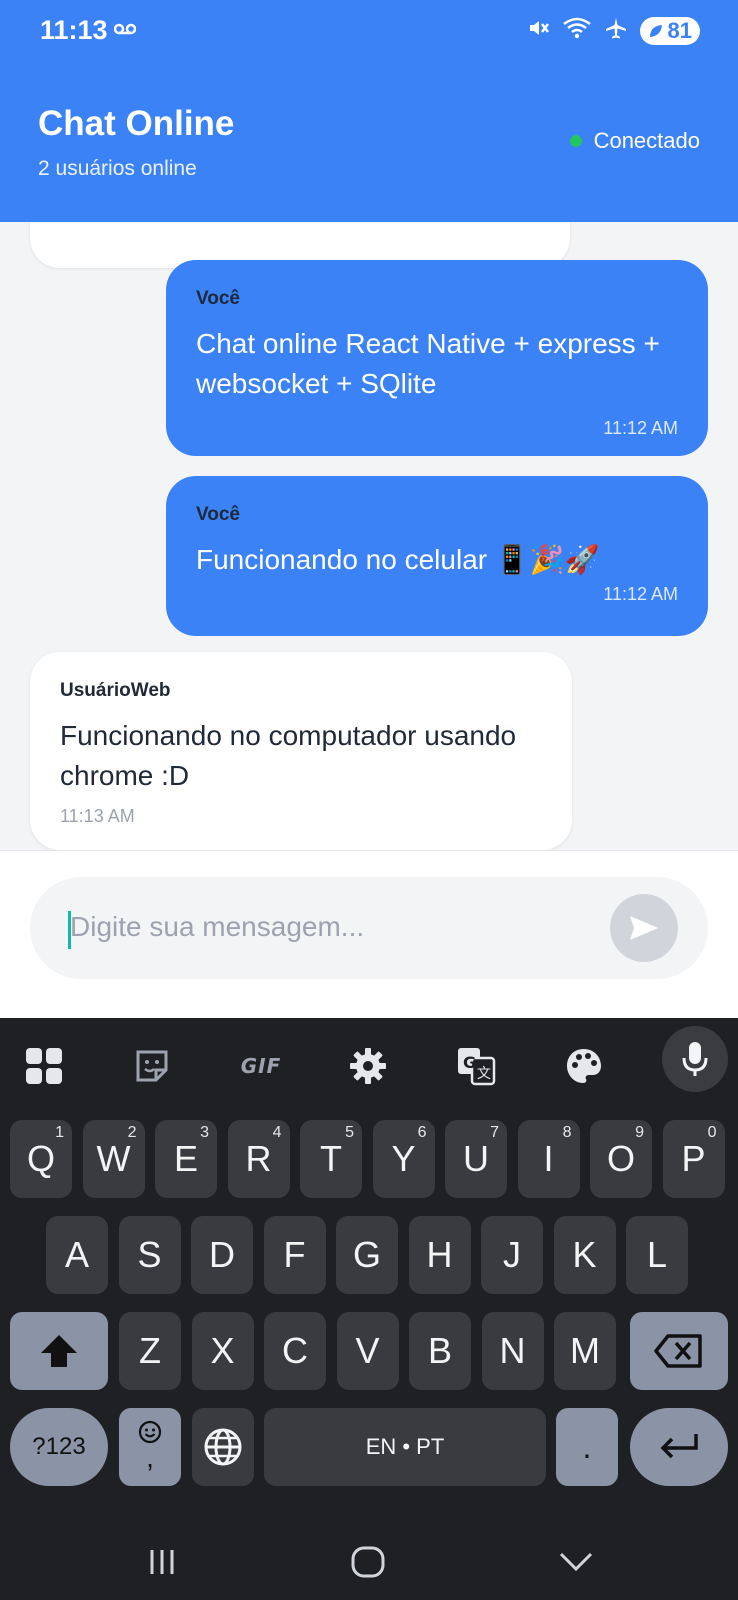 This screenshot has width=738, height=1600. I want to click on message-text: Funcionando no celular 📱🎉🚀, so click(398, 559).